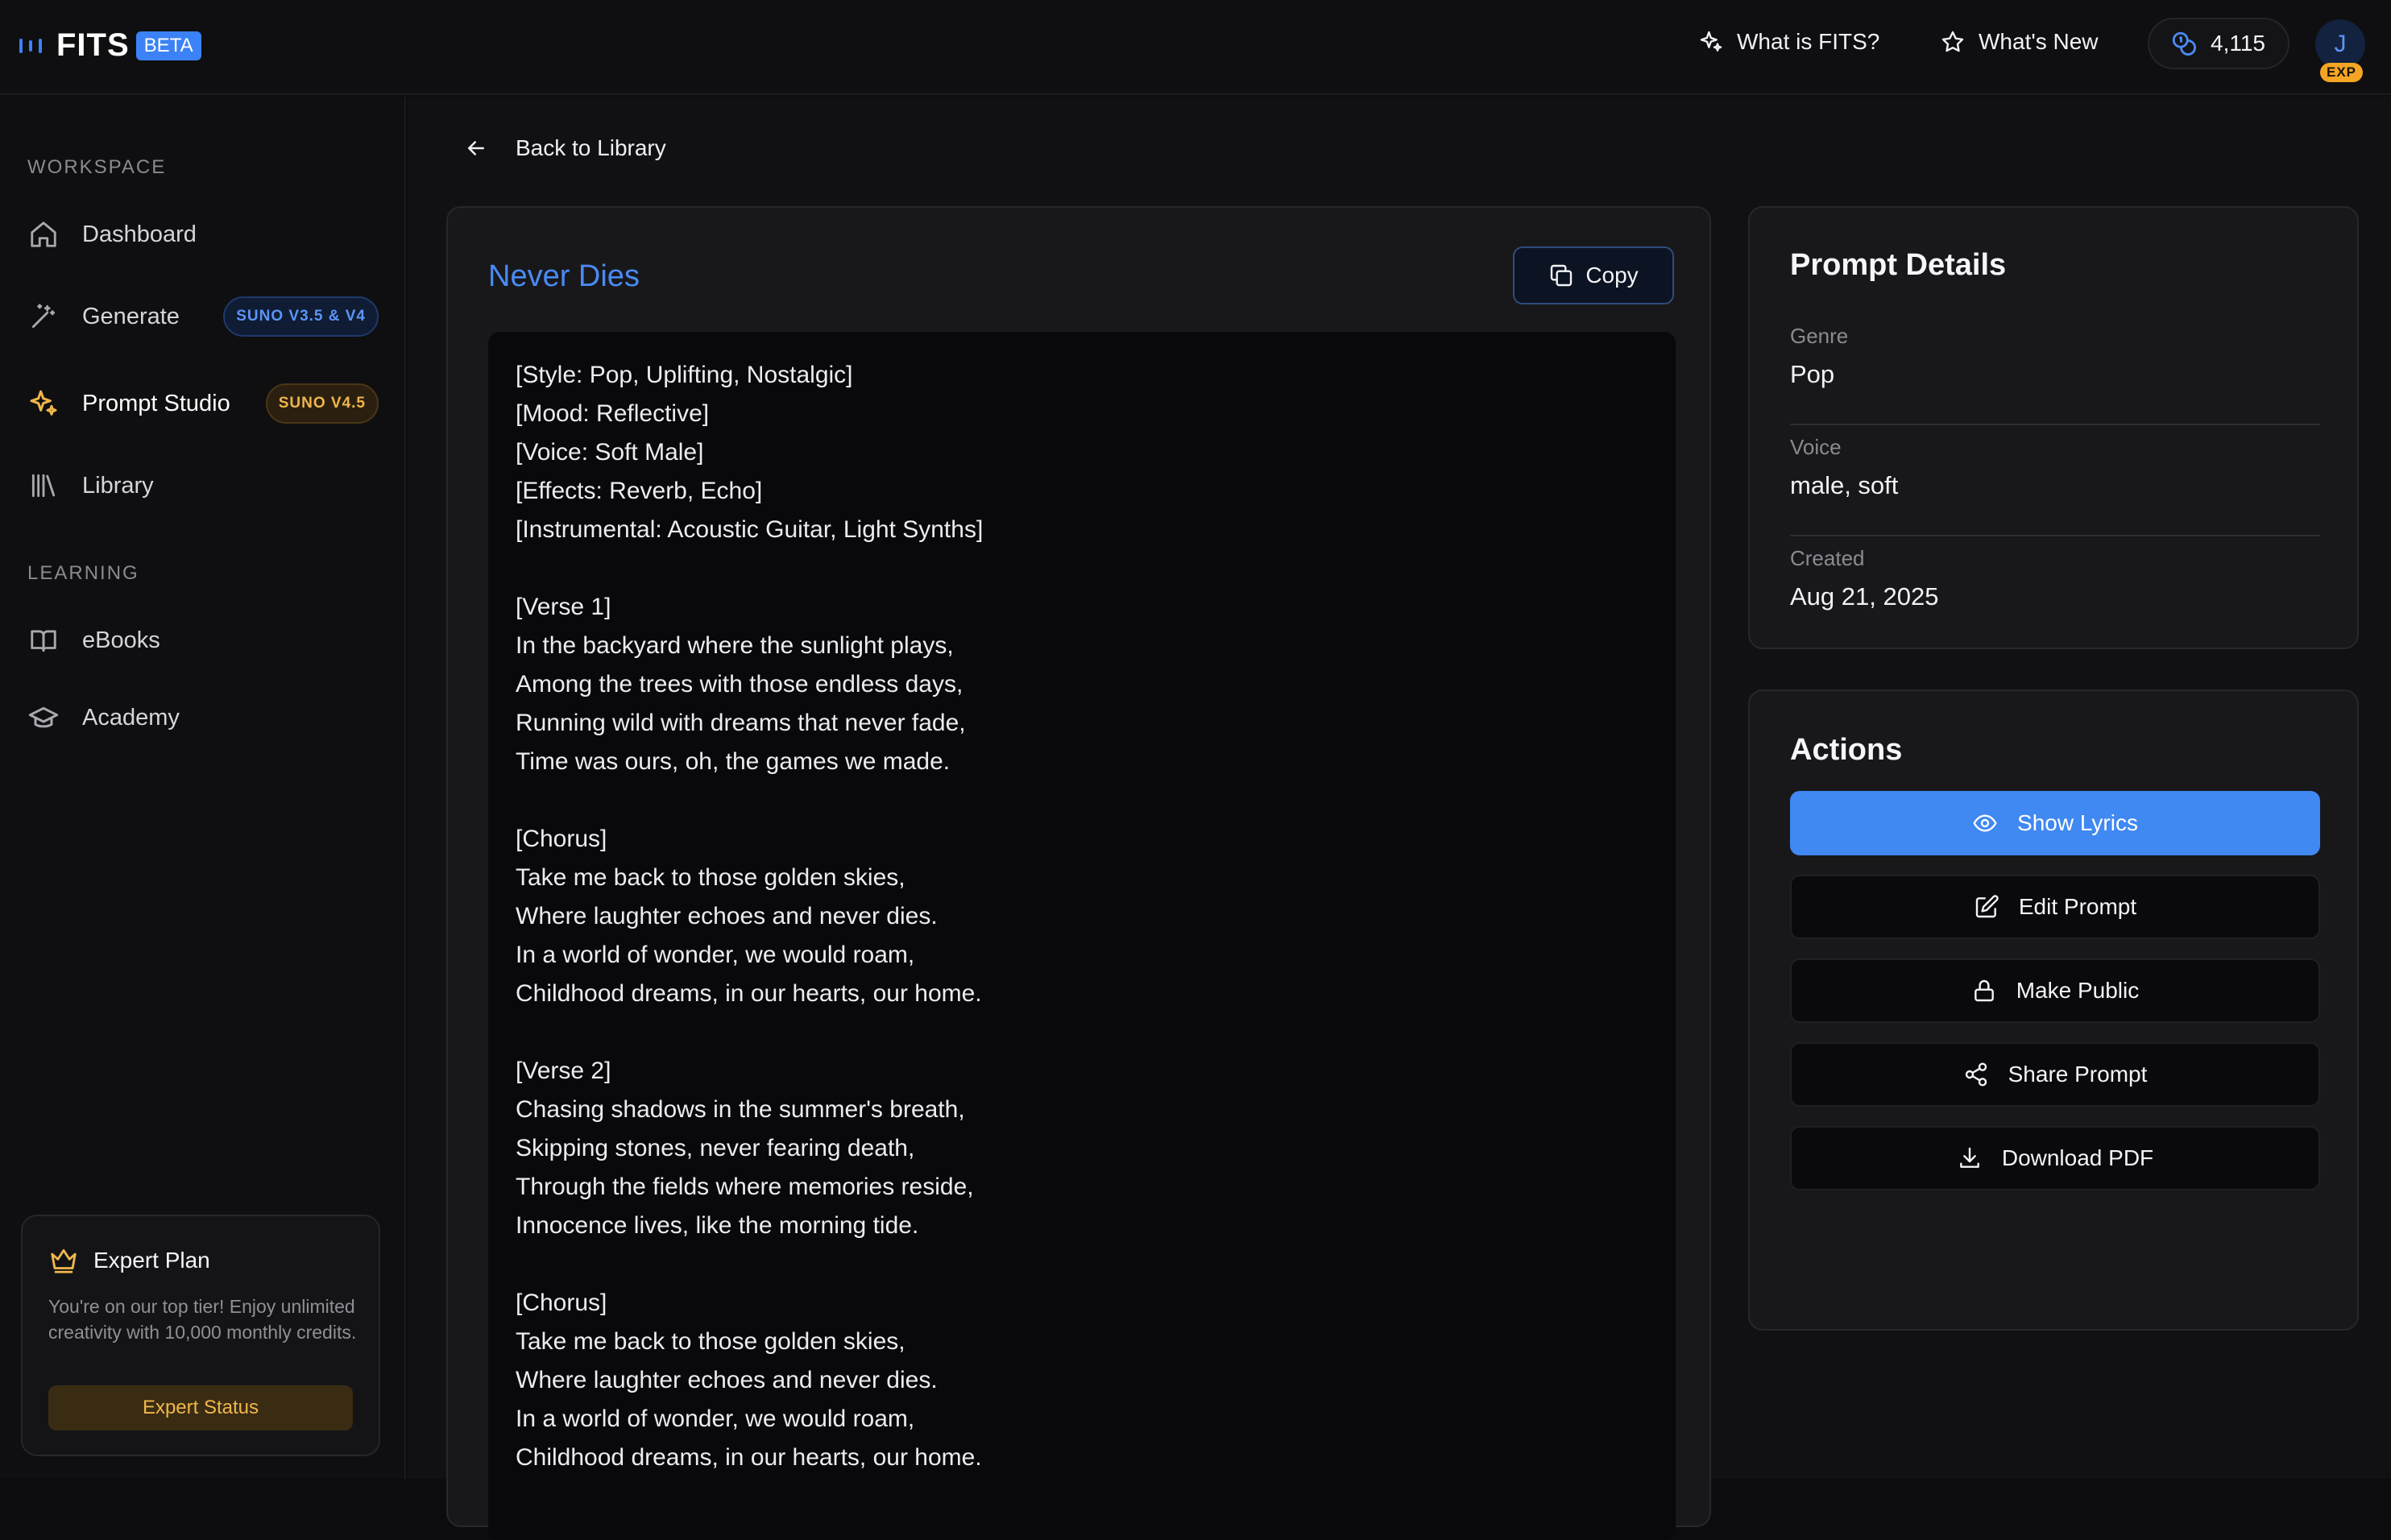  Describe the element at coordinates (563, 1071) in the screenshot. I see `lyric-line: [Verse 2]` at that location.